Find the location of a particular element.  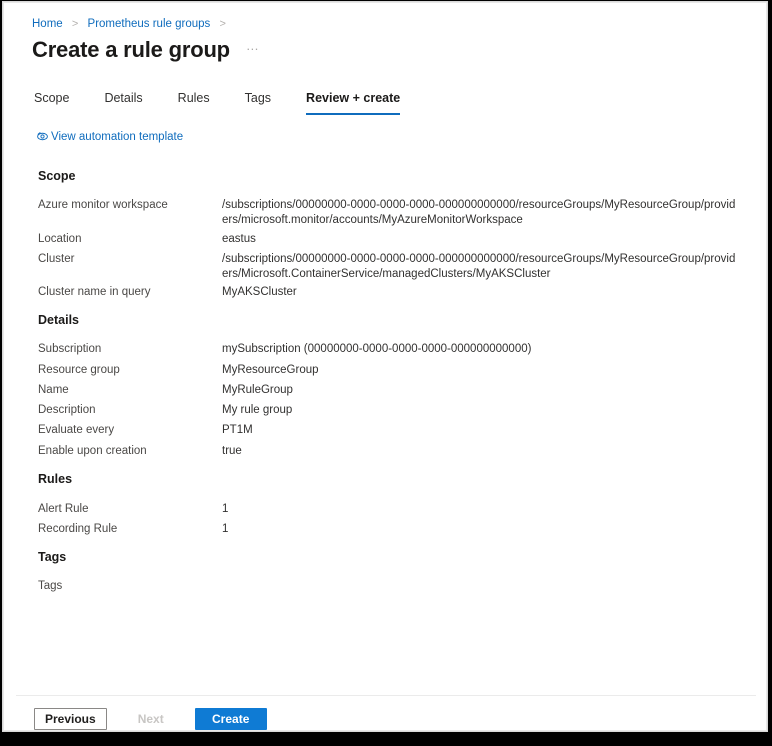

row-label-cluster: Cluster is located at coordinates (56, 259).